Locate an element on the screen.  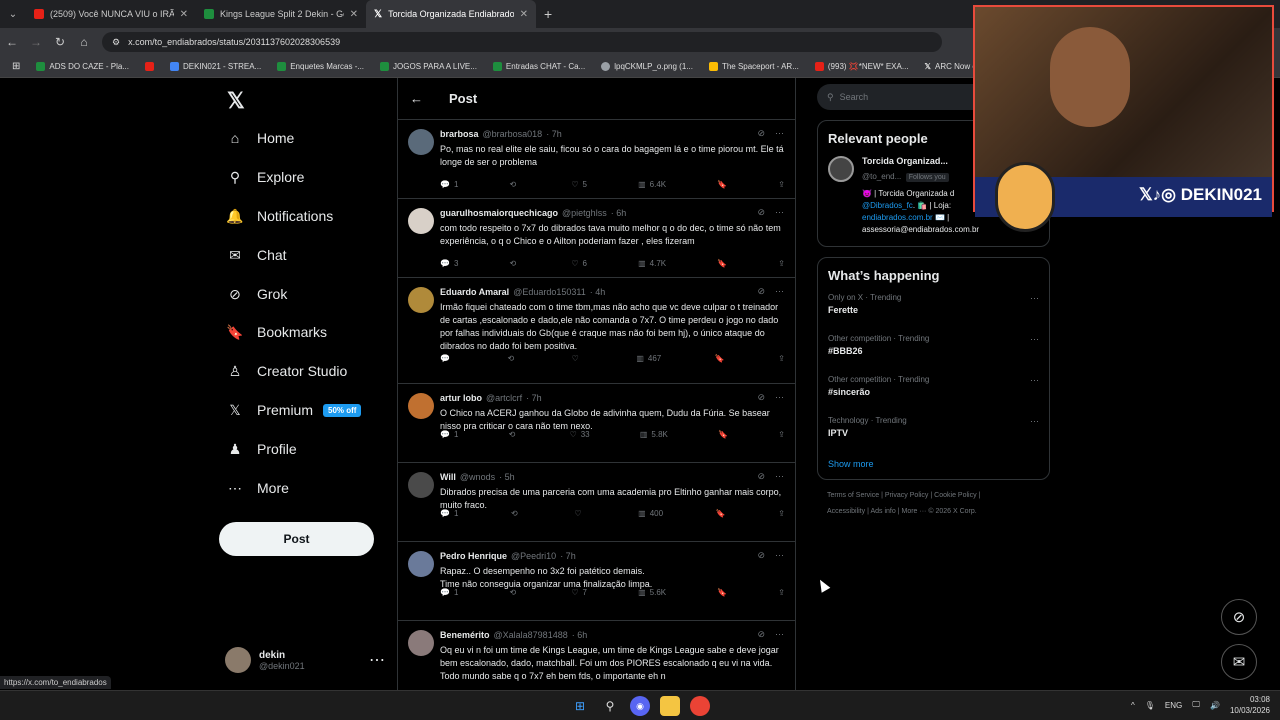
nav-chat: ✉ Chat is located at coordinates (256, 255).